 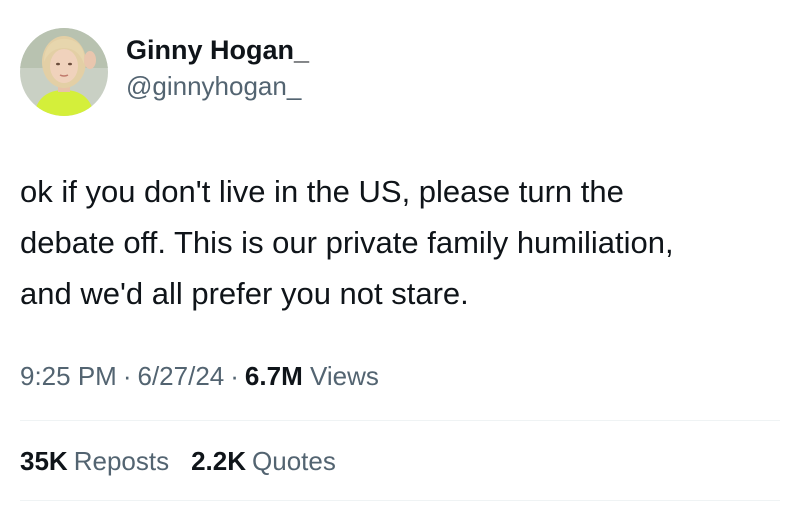 I want to click on reposts-label: Reposts, so click(x=121, y=461).